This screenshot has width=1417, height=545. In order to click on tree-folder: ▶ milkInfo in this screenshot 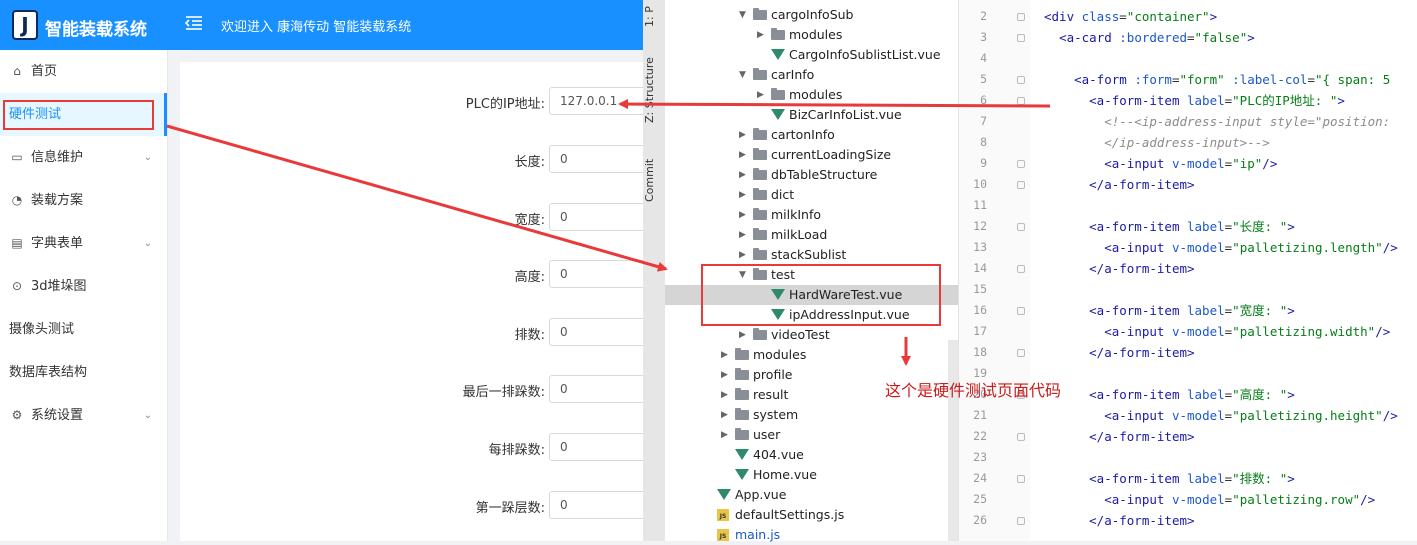, I will do `click(811, 215)`.